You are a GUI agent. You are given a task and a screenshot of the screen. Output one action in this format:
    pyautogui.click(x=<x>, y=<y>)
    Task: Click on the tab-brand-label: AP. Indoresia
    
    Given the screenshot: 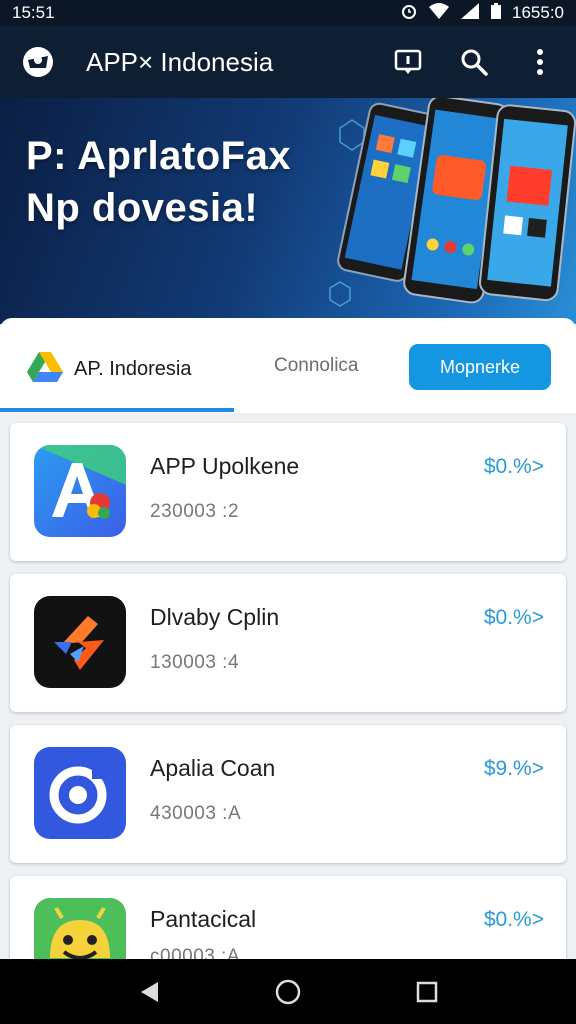 What is the action you would take?
    pyautogui.click(x=133, y=369)
    